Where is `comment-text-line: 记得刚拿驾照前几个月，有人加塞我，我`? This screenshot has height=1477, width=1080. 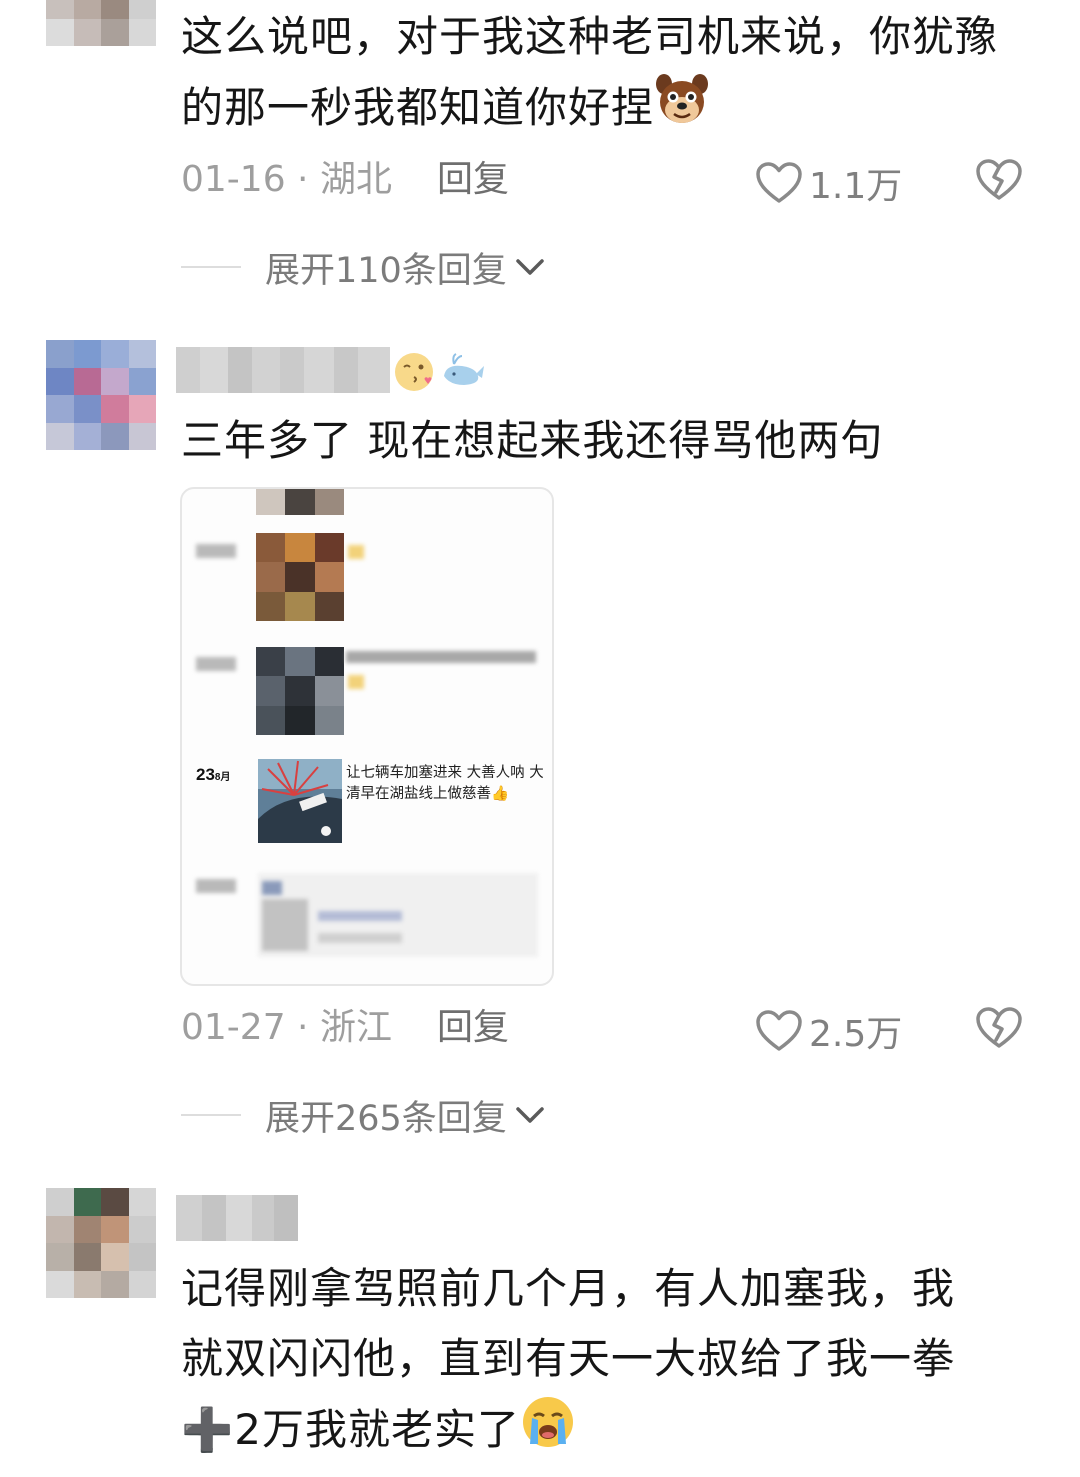 comment-text-line: 记得刚拿驾照前几个月，有人加塞我，我 is located at coordinates (568, 1288).